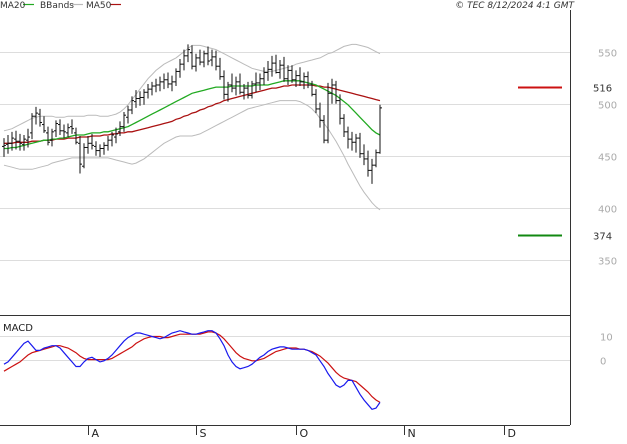 The width and height of the screenshot is (627, 444). I want to click on price-y-tick-label: 350, so click(607, 262).